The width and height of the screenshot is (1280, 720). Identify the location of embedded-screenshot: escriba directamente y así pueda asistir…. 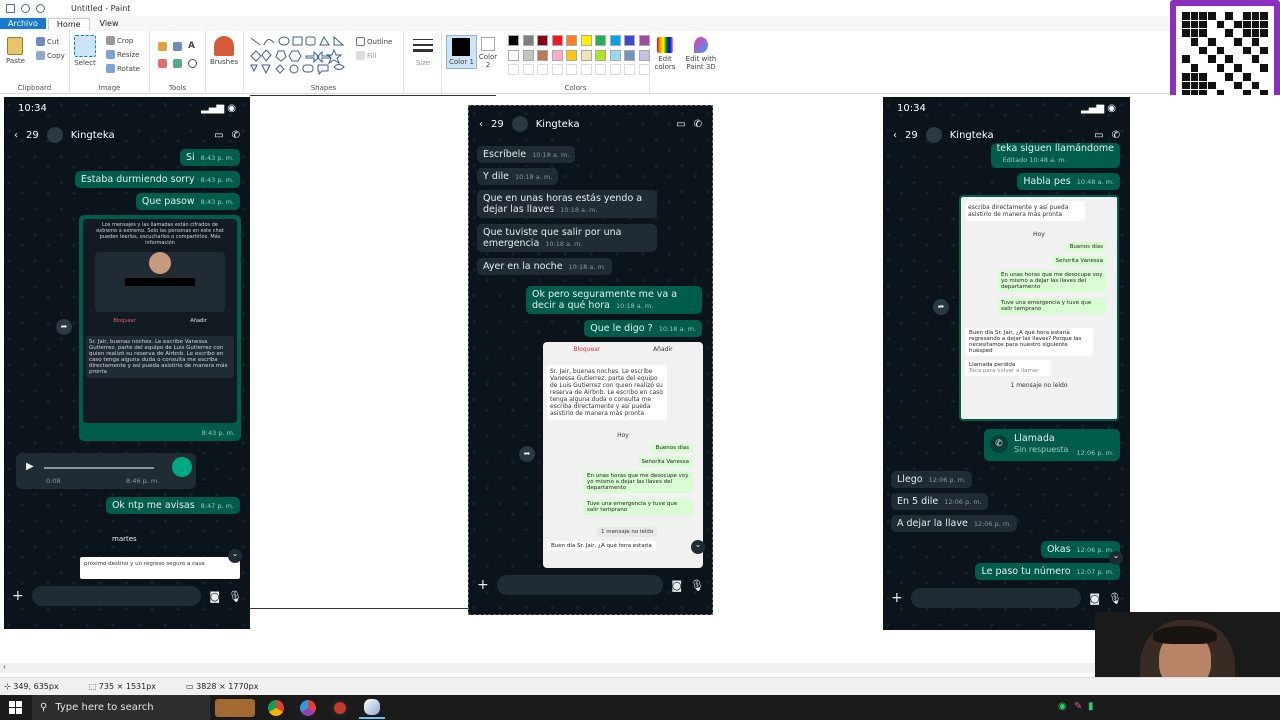
(1039, 308).